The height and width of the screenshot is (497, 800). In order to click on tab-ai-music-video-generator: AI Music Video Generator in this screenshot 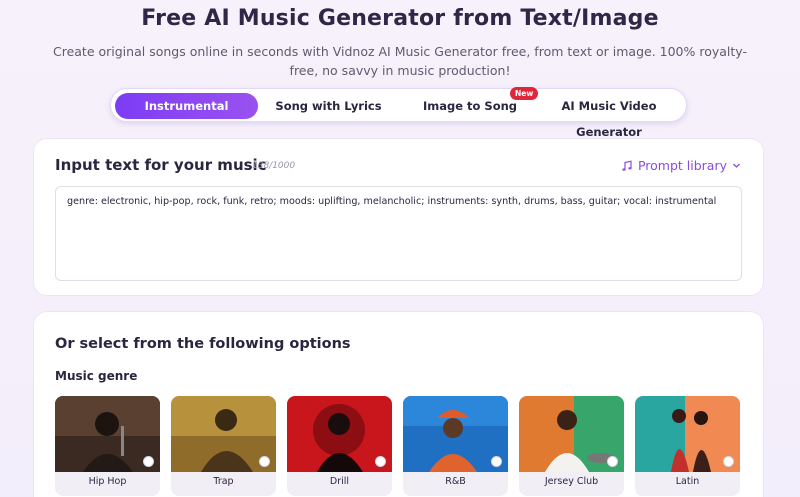, I will do `click(609, 116)`.